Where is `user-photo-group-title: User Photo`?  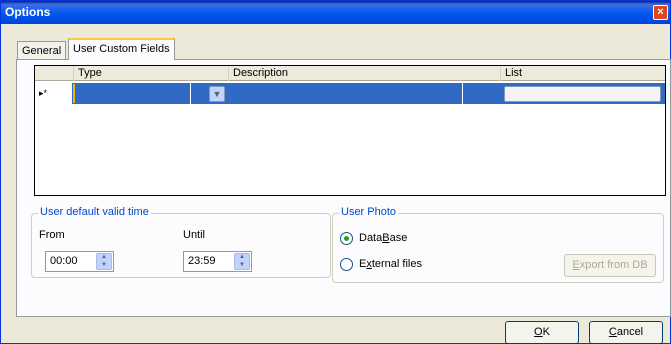 user-photo-group-title: User Photo is located at coordinates (369, 212).